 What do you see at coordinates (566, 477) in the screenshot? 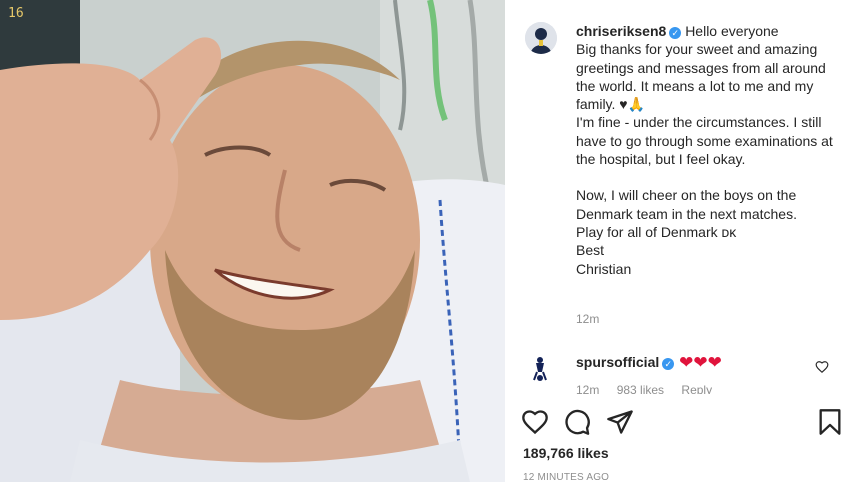
I see `post-age: 12 MINUTES AGO` at bounding box center [566, 477].